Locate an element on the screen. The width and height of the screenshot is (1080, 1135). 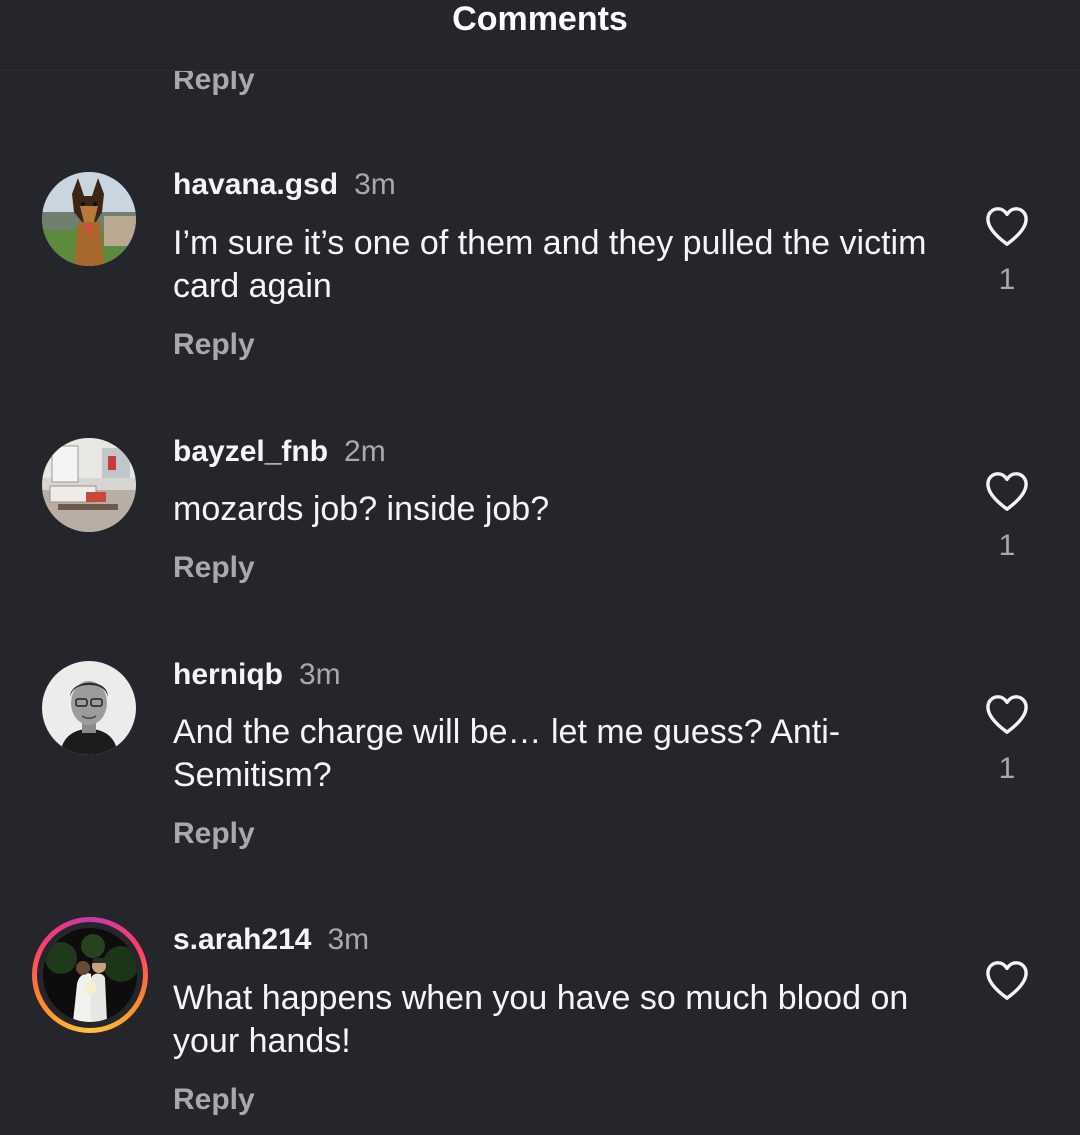
username: havana.gsd is located at coordinates (255, 184).